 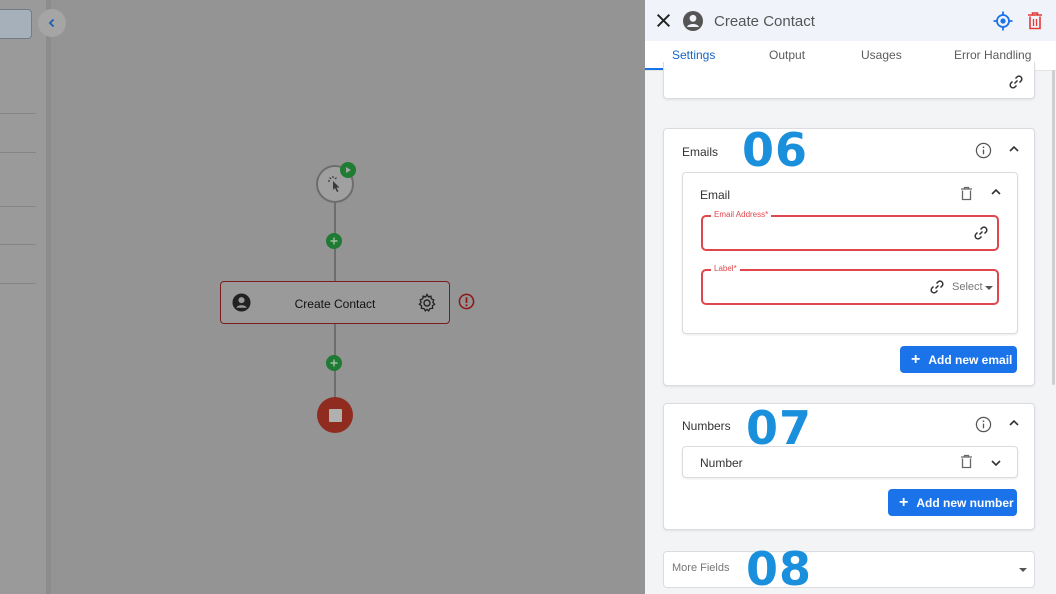 I want to click on chevron-down-icon, so click(x=996, y=463).